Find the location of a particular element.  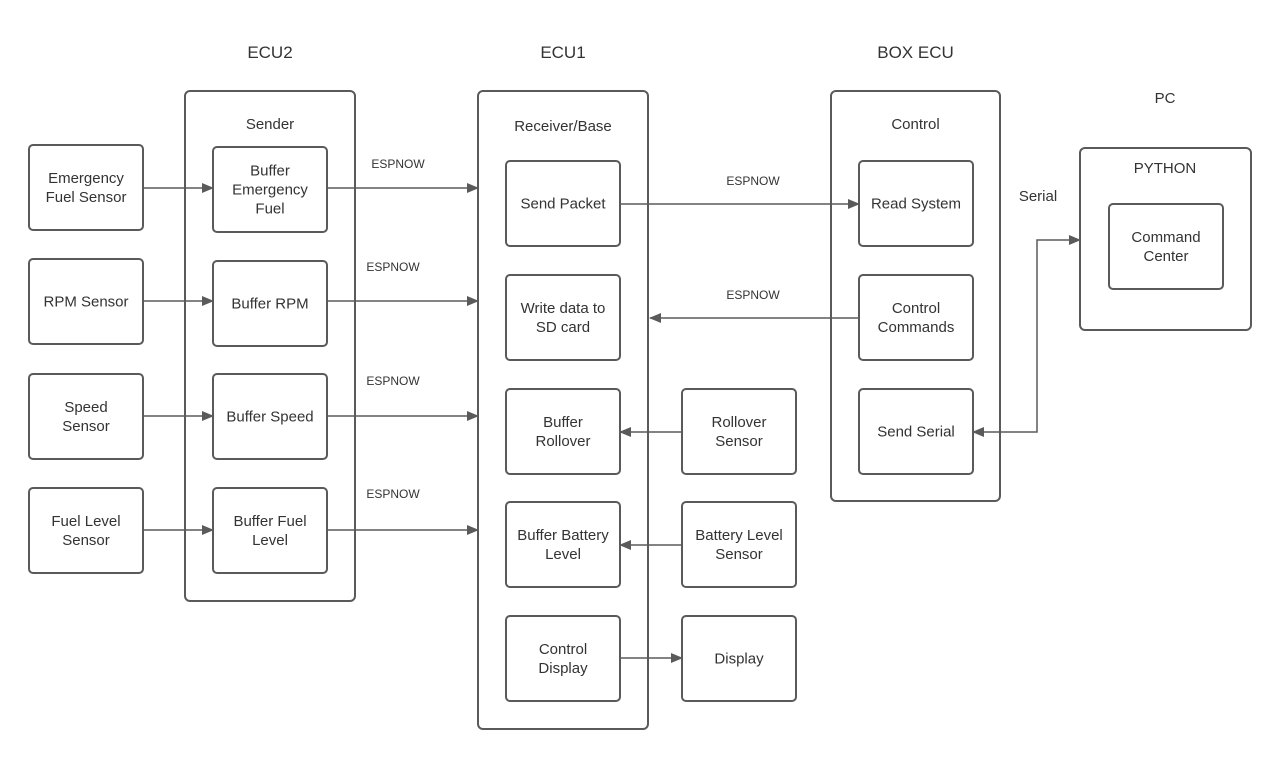

rollover-sensor-label: Rollover is located at coordinates (738, 422).